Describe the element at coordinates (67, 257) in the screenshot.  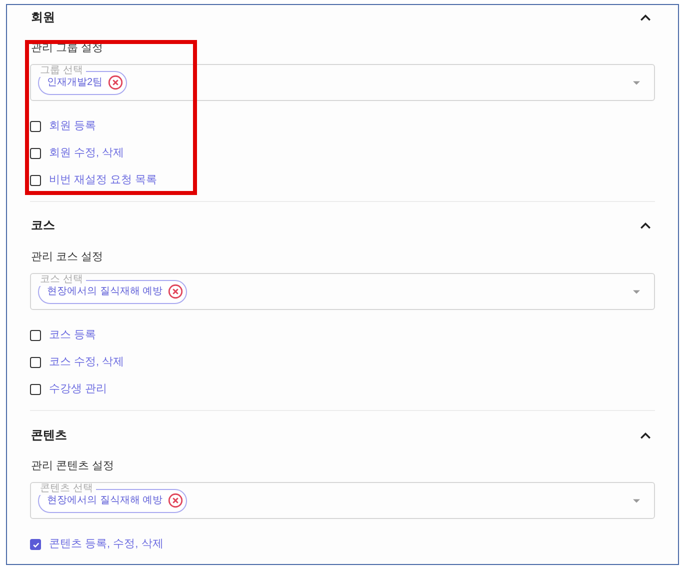
I see `field-label: 관리 코스 설정` at that location.